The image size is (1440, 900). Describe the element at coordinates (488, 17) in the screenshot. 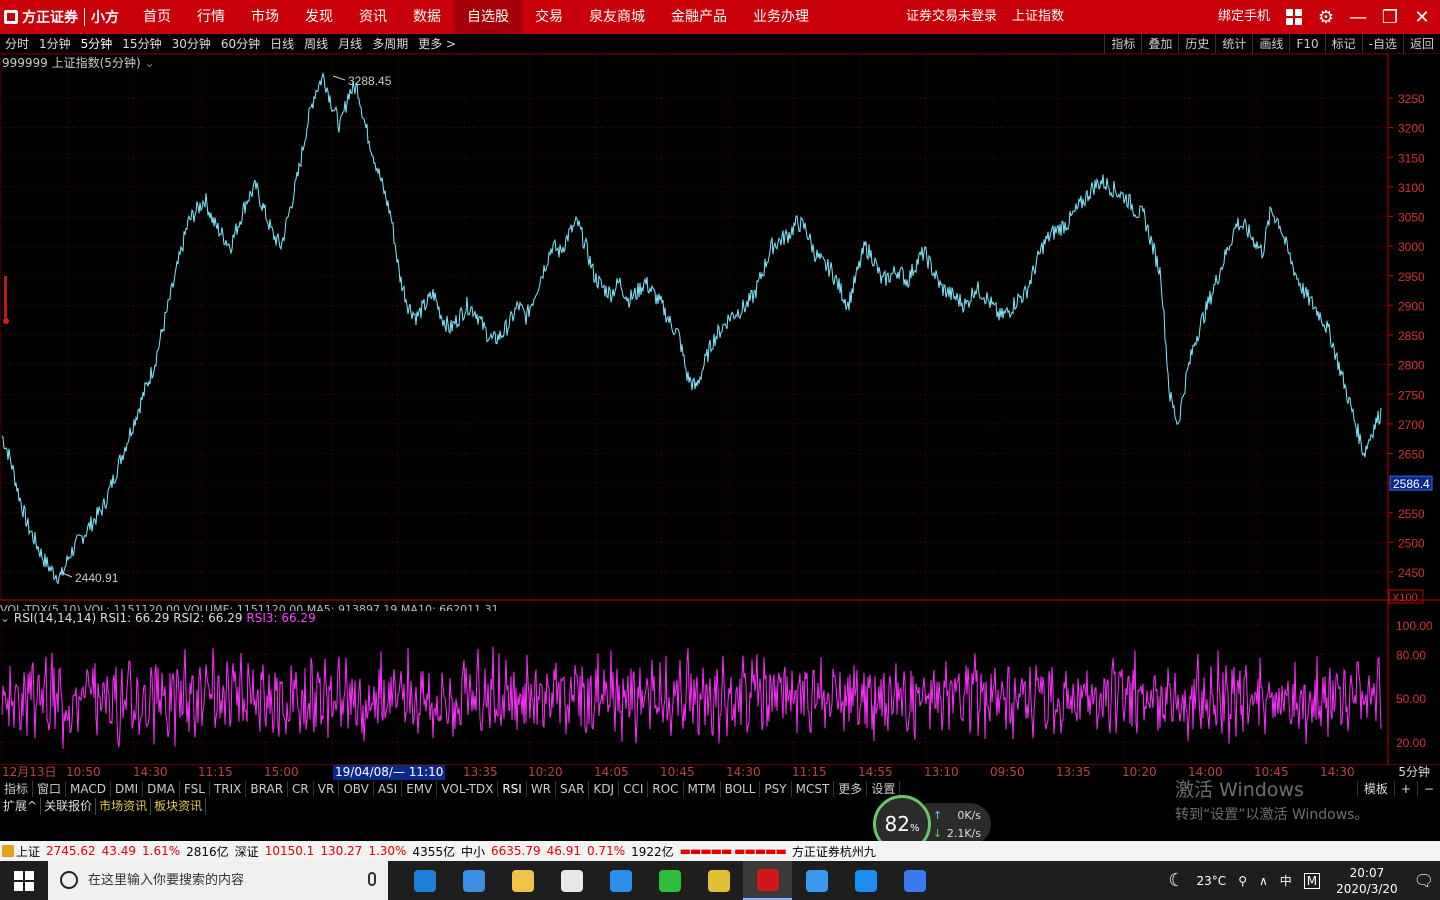

I see `nav-item-6: 自选股` at that location.